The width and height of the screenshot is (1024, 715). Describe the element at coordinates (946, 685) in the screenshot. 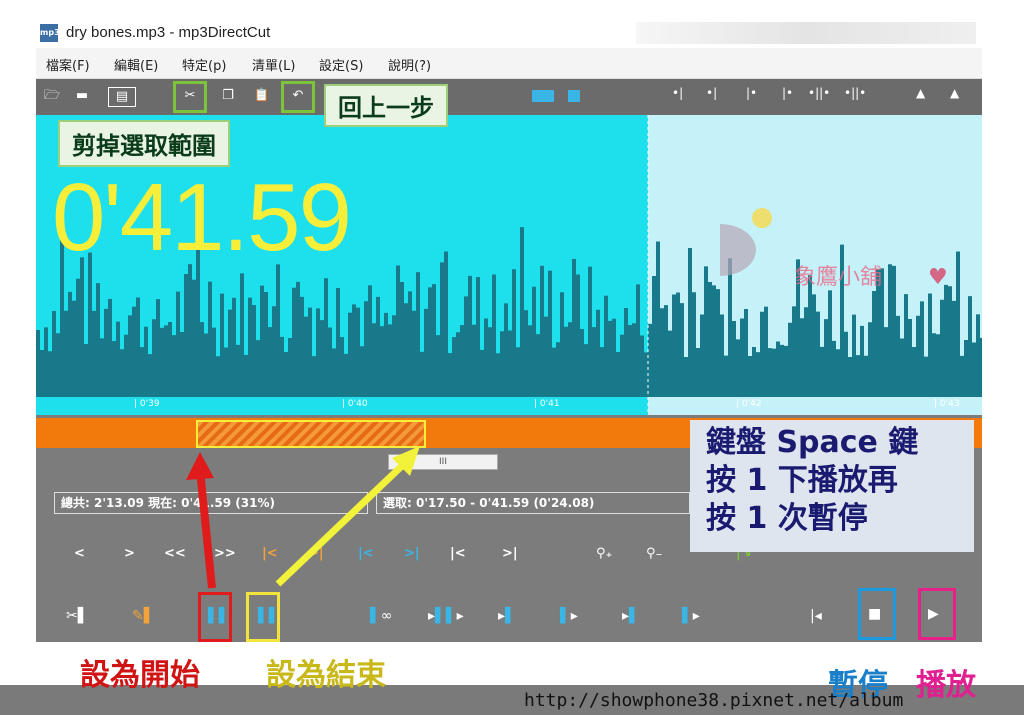

I see `label-play: 播放` at that location.